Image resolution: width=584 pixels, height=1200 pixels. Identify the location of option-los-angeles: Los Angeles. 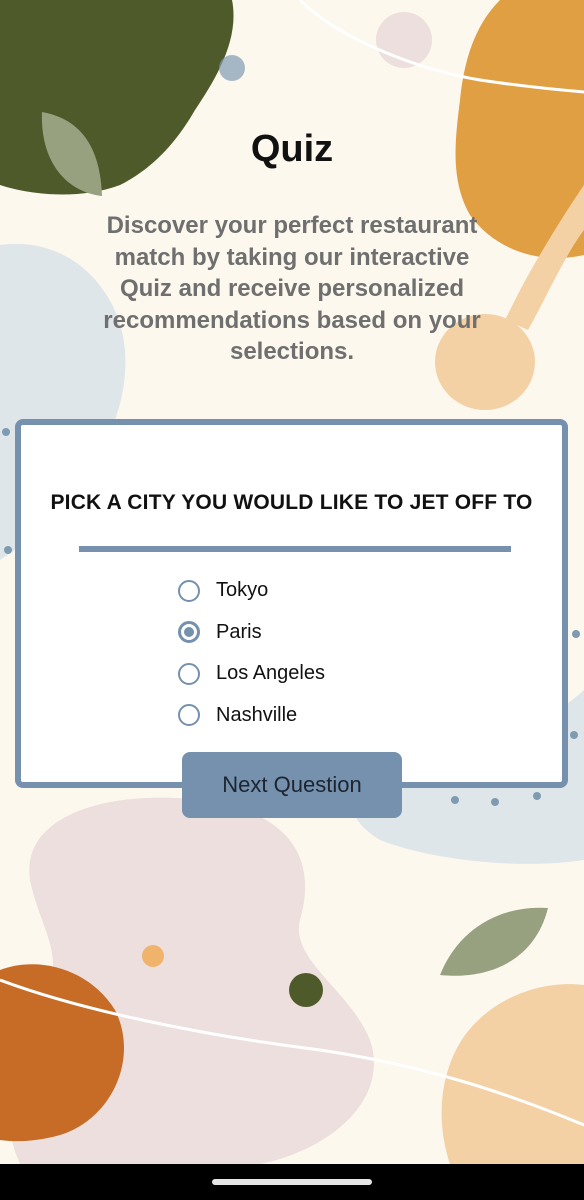
(251, 674).